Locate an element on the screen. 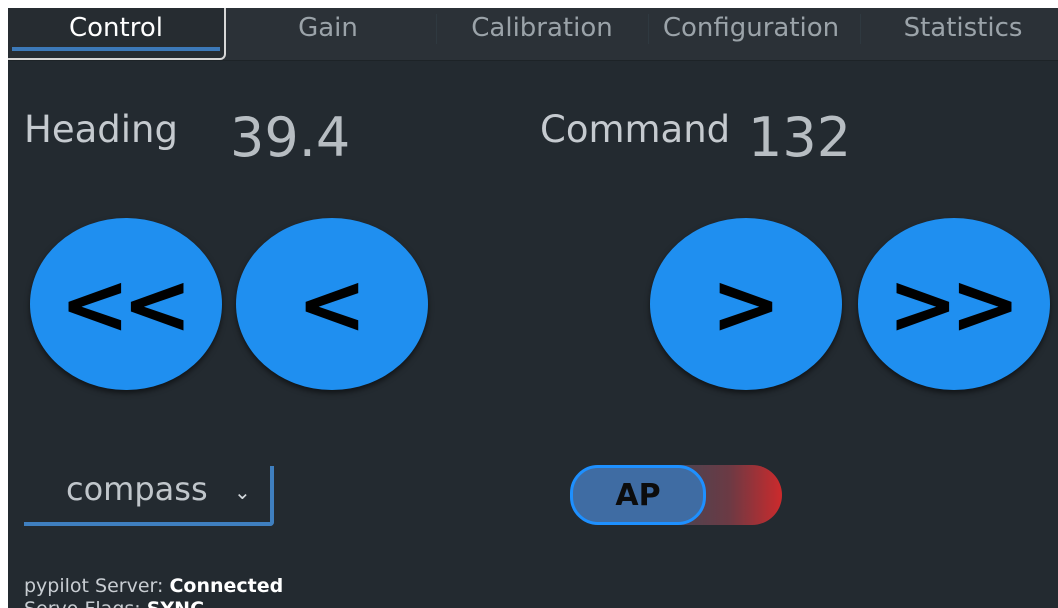  starboard-10-button: >> is located at coordinates (954, 304).